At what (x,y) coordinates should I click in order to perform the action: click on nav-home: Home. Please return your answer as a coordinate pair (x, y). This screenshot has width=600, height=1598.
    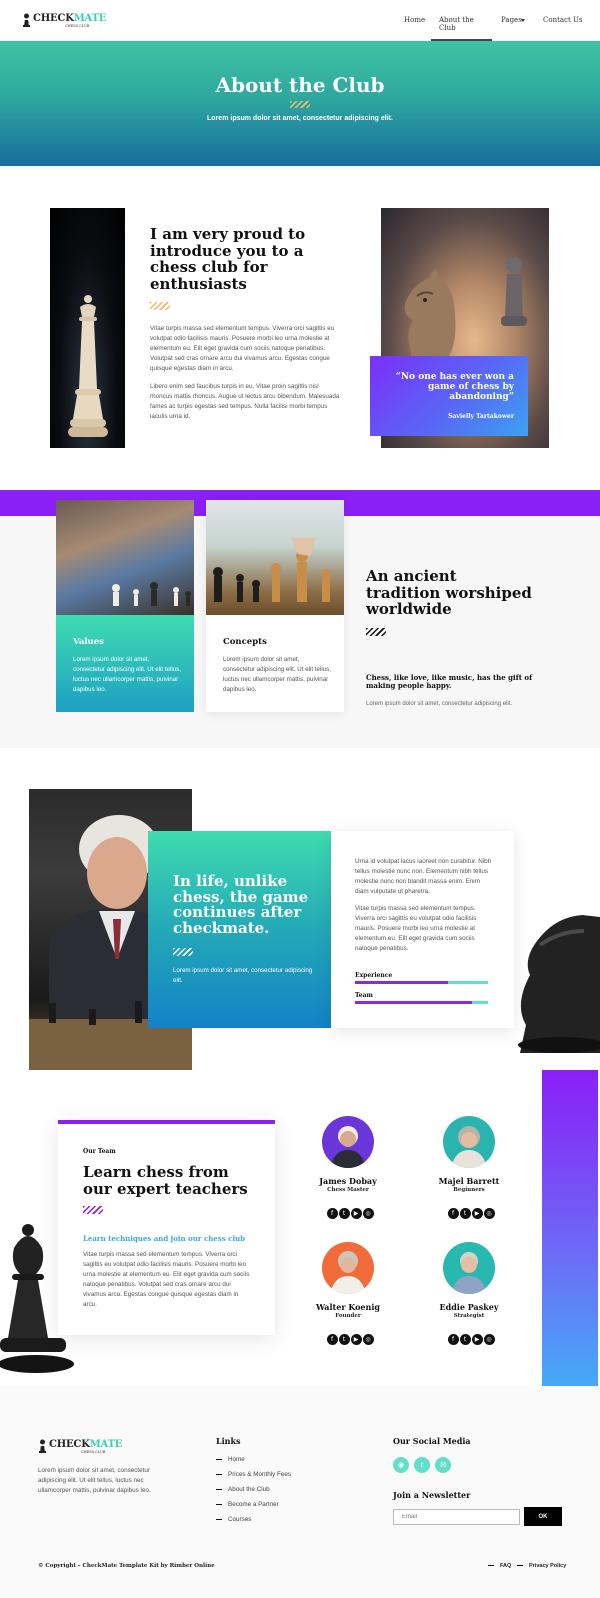
    Looking at the image, I should click on (414, 20).